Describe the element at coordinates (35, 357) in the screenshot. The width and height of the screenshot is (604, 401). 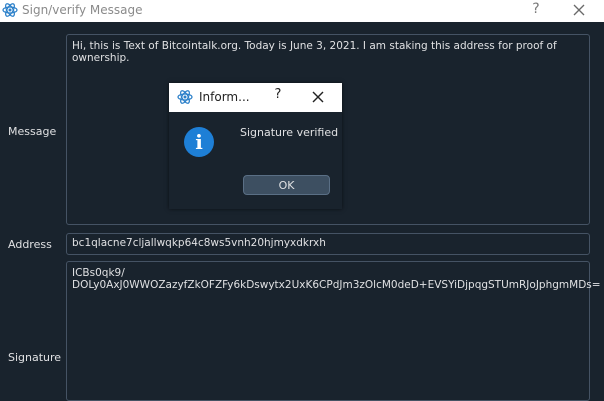
I see `signature-label: Signature` at that location.